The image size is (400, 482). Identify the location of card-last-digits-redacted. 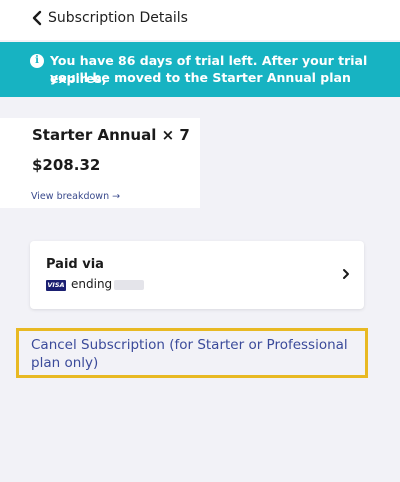
(129, 285).